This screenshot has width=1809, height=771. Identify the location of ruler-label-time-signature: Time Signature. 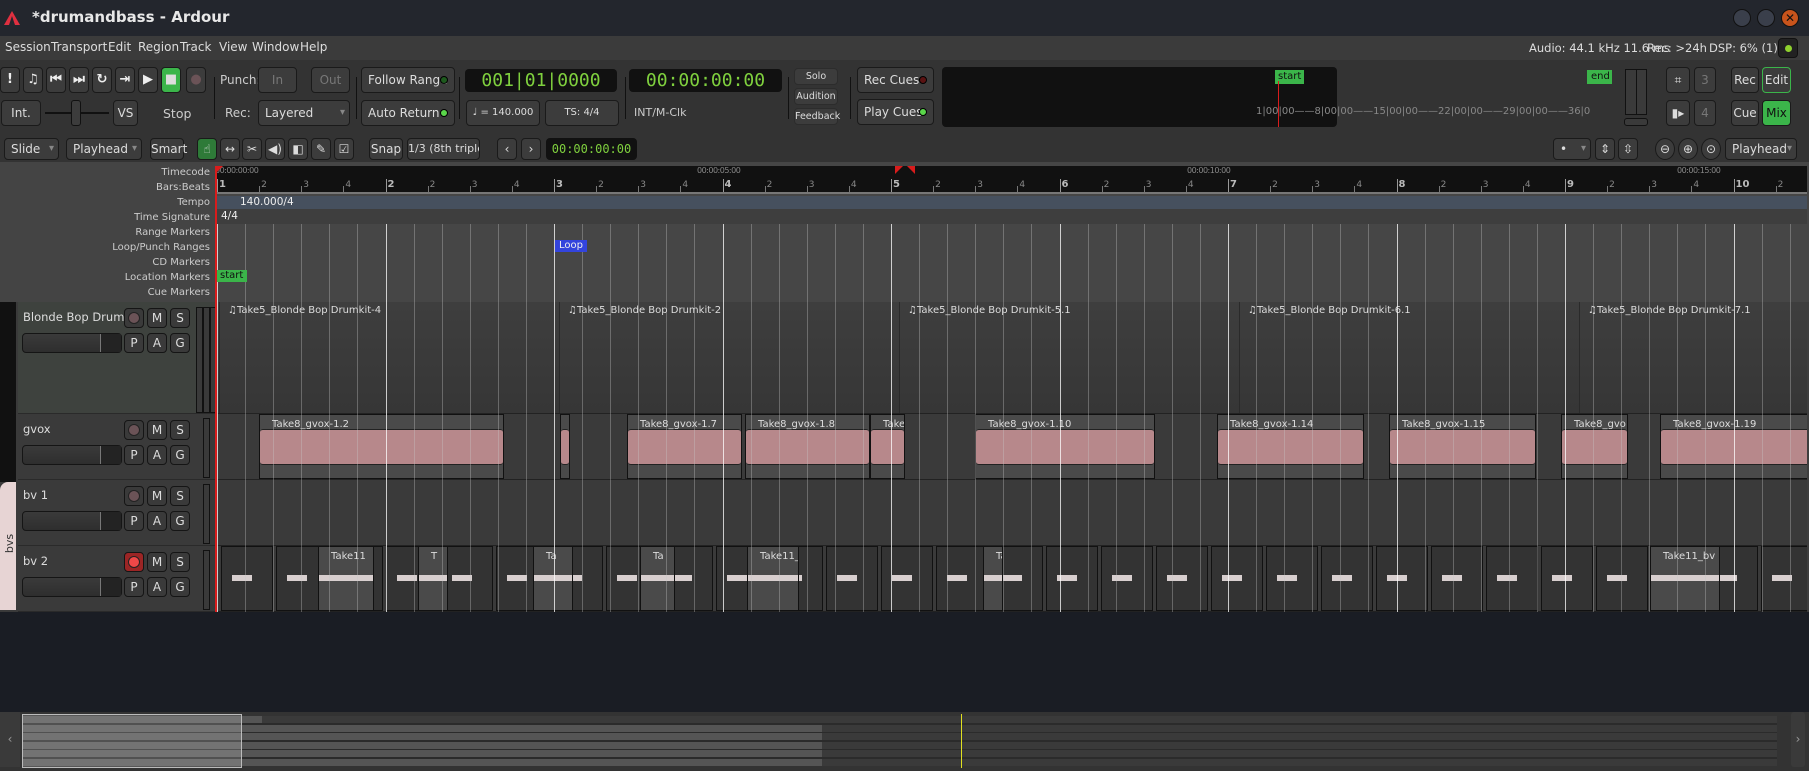
(172, 217).